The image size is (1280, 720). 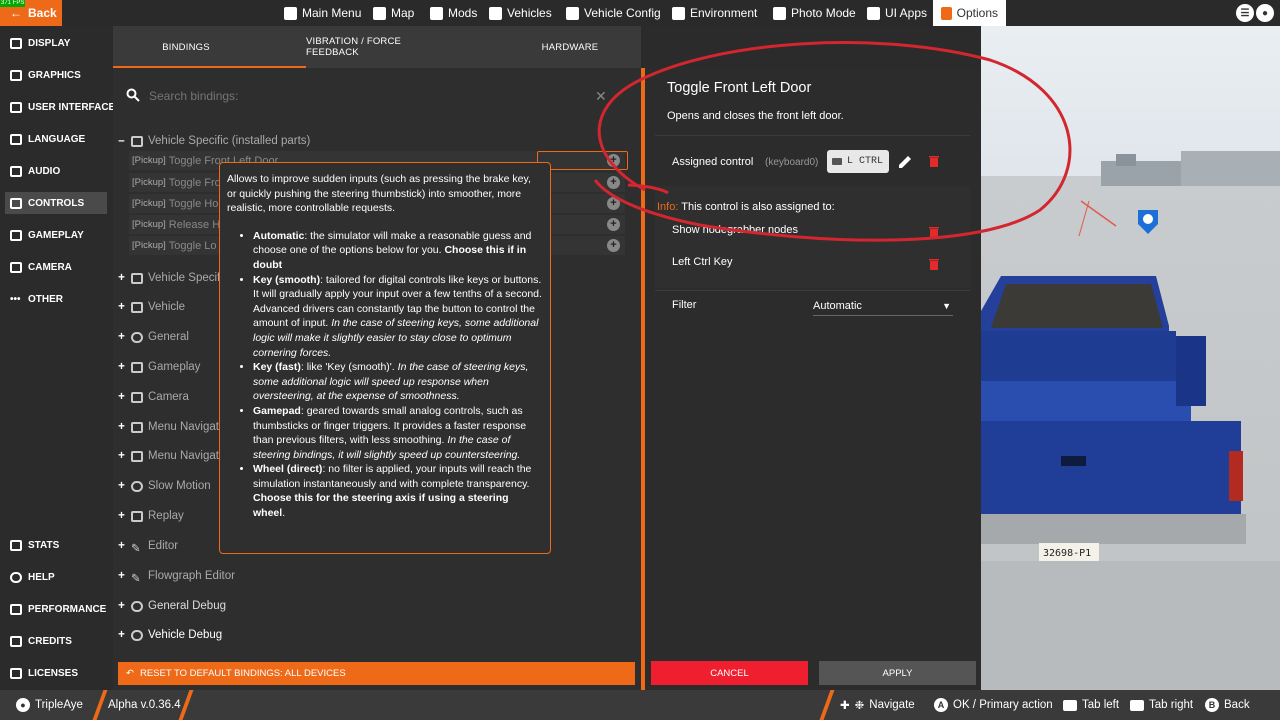 I want to click on sidebar-item-credits: CREDITS, so click(x=56, y=641).